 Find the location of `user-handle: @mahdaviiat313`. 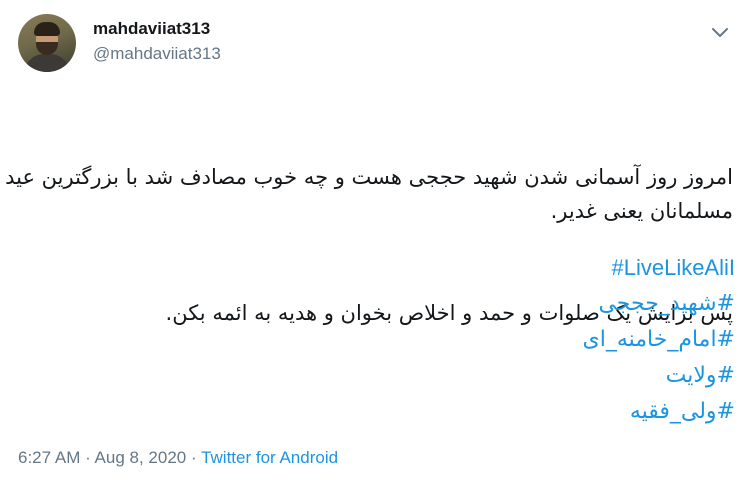

user-handle: @mahdaviiat313 is located at coordinates (157, 54).